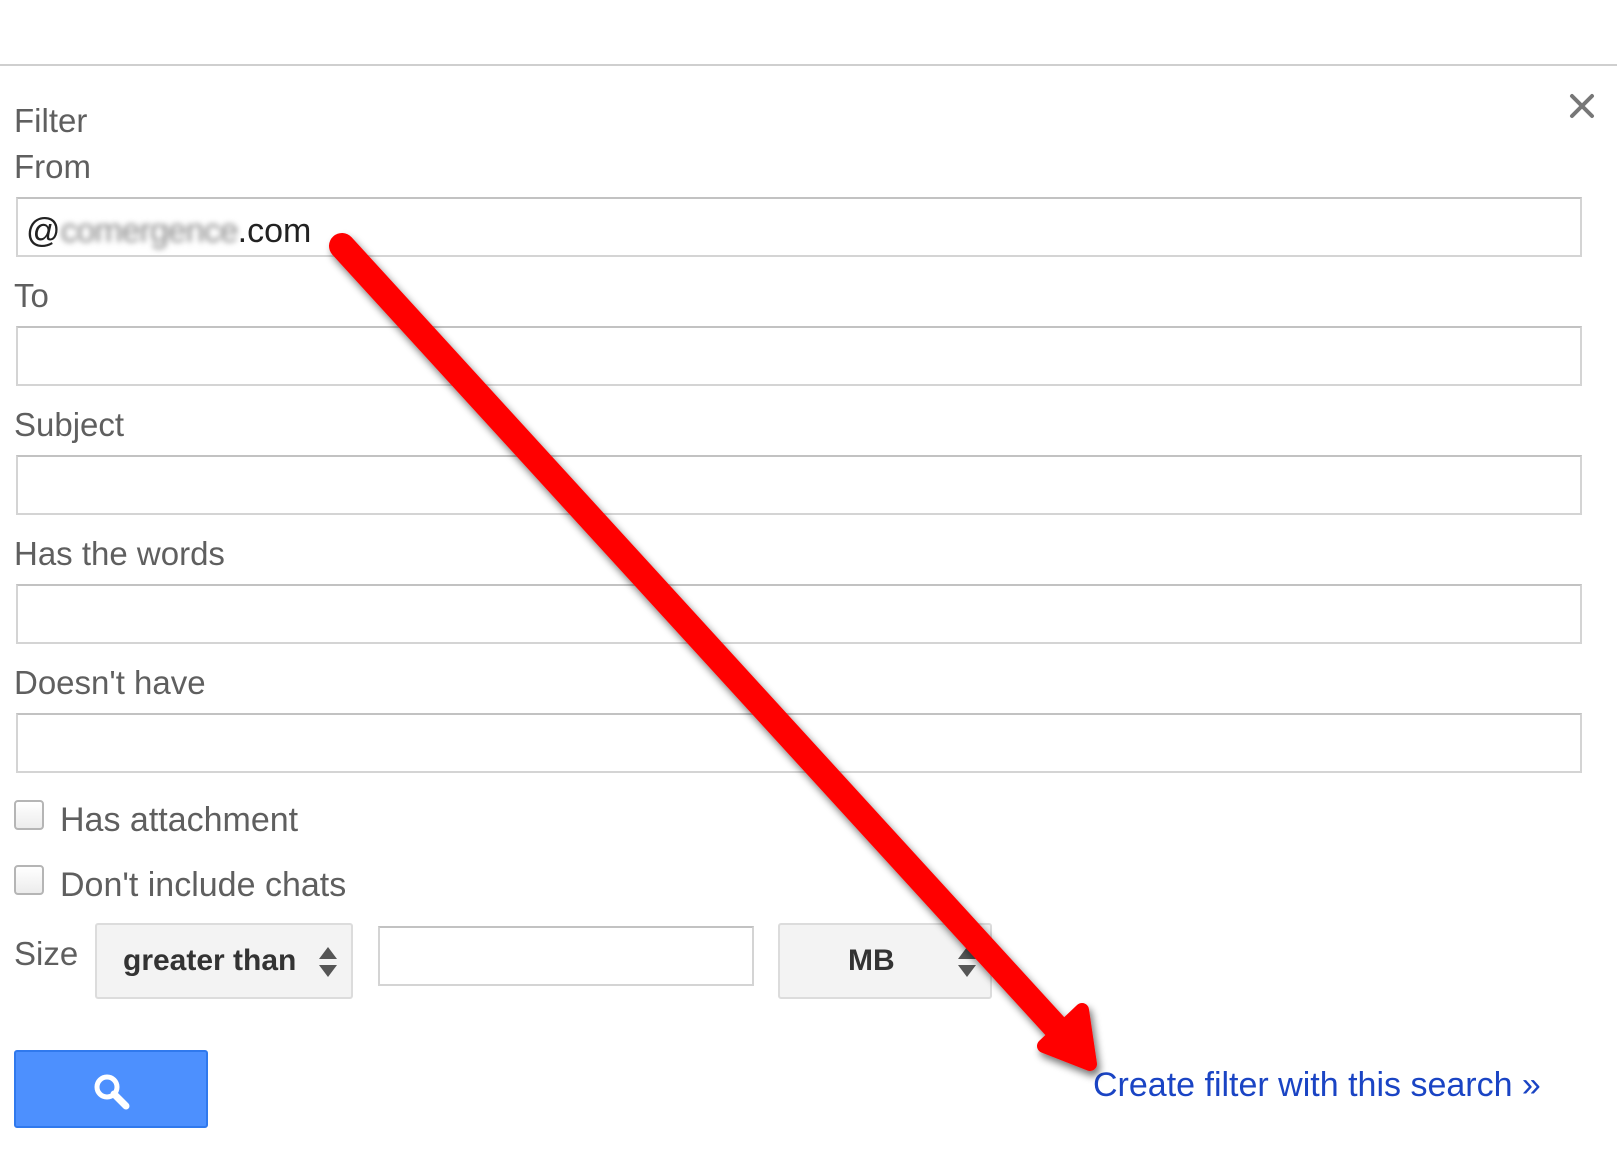 Image resolution: width=1617 pixels, height=1173 pixels. What do you see at coordinates (31, 295) in the screenshot?
I see `to-label: To` at bounding box center [31, 295].